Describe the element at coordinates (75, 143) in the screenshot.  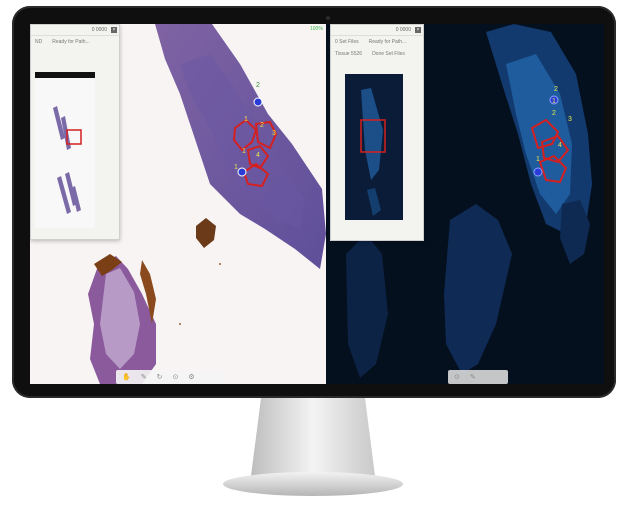
I see `slide-thumbnail` at that location.